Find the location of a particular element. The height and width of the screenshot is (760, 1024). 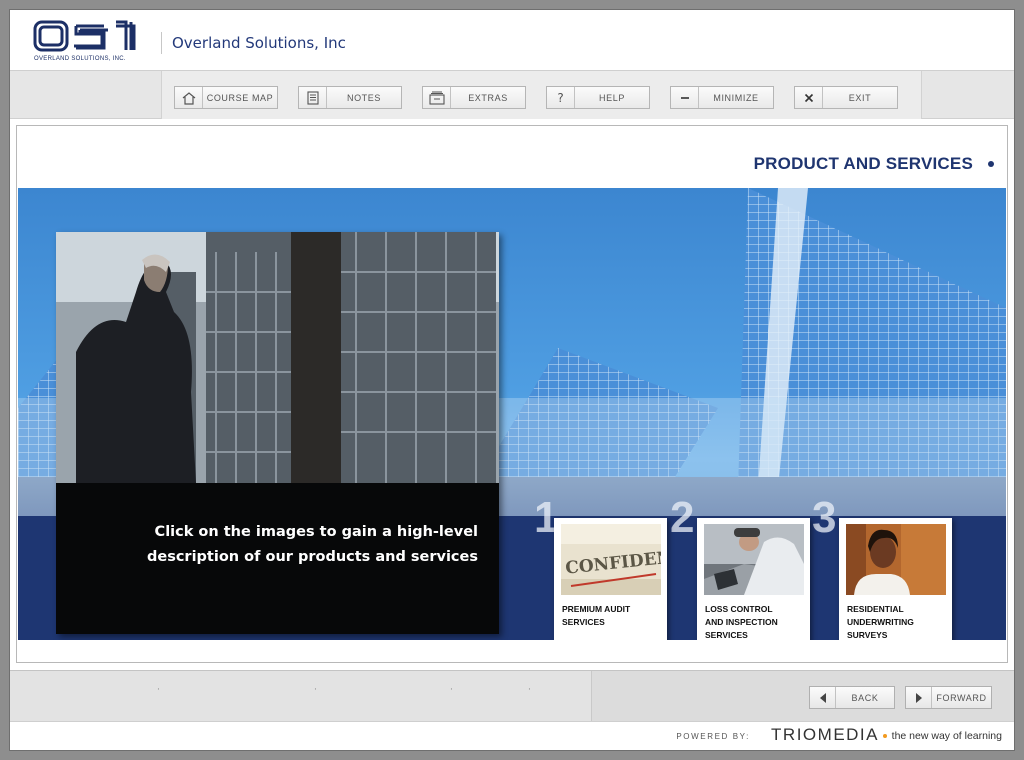

course-map-label: COURSE MAP is located at coordinates (240, 97).